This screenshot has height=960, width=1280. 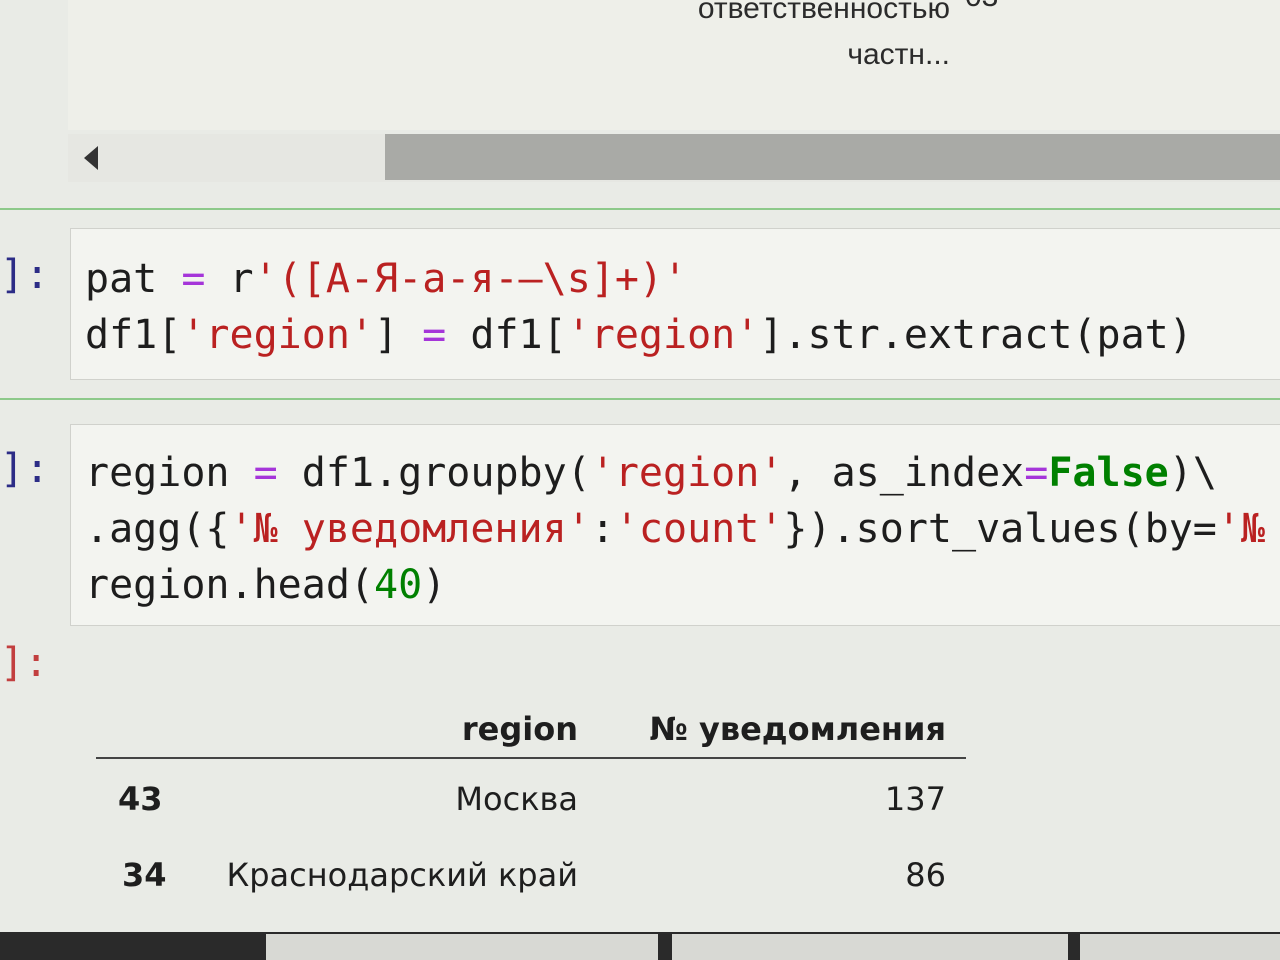 I want to click on table-row: 34 Краснодарский край 86, so click(x=531, y=875).